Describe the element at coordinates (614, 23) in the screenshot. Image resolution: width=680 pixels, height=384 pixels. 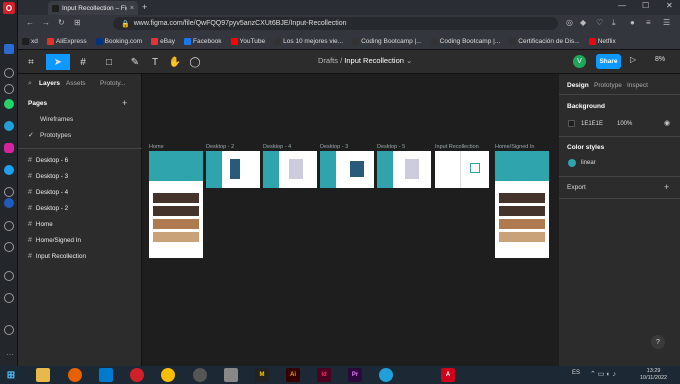
I see `download-icon: ⤓` at that location.